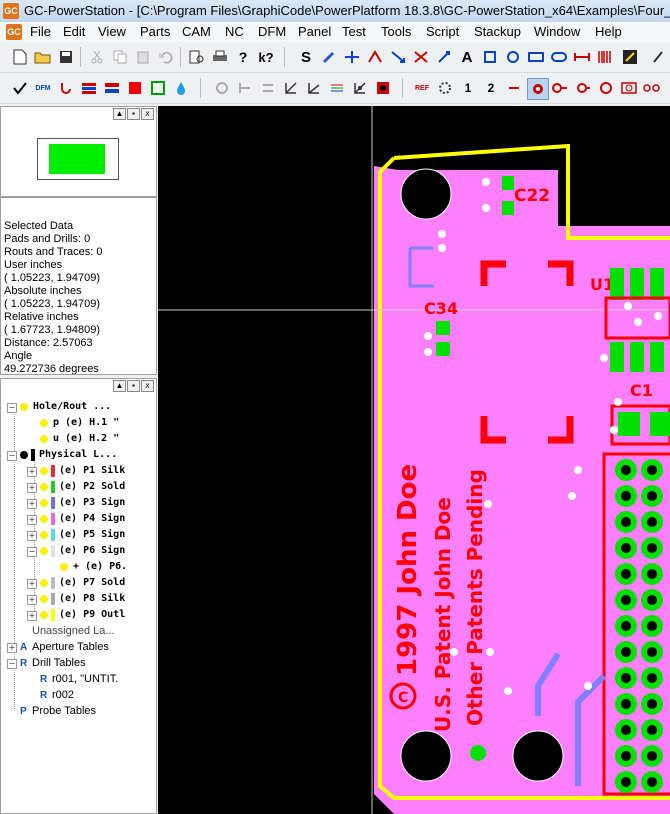 This screenshot has width=670, height=814. Describe the element at coordinates (557, 31) in the screenshot. I see `menu-window: Window` at that location.